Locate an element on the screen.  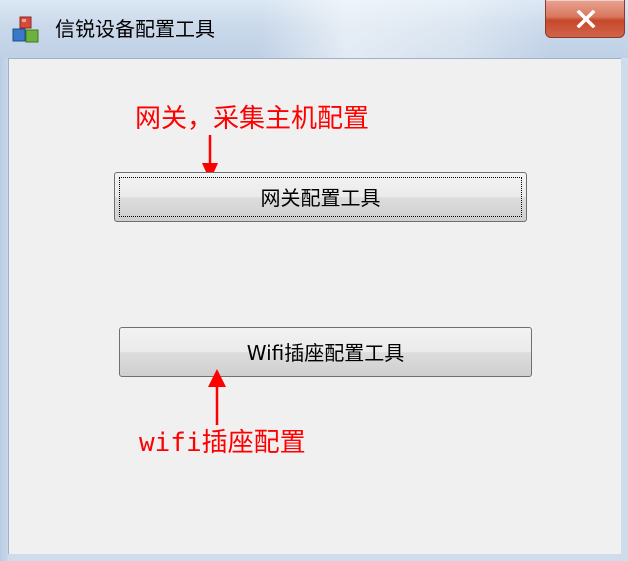
close-icon is located at coordinates (586, 19).